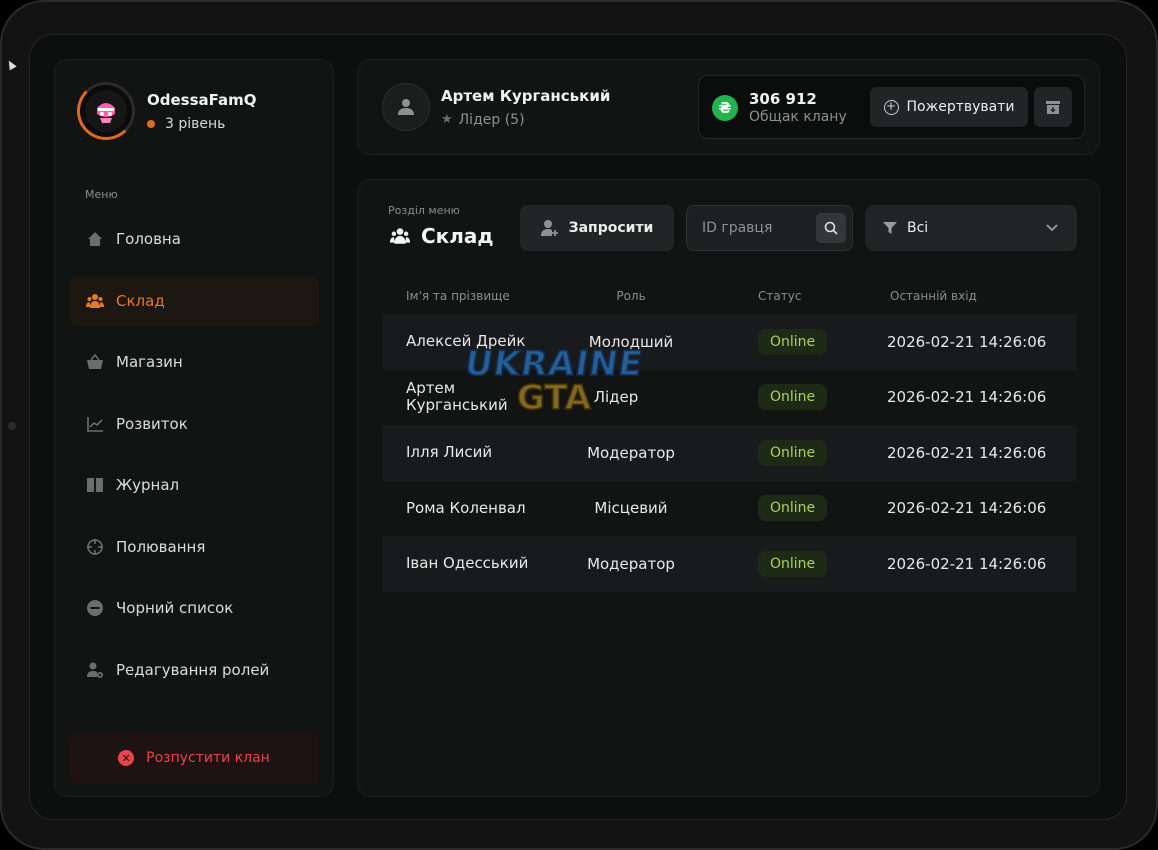  I want to click on search-icon, so click(831, 228).